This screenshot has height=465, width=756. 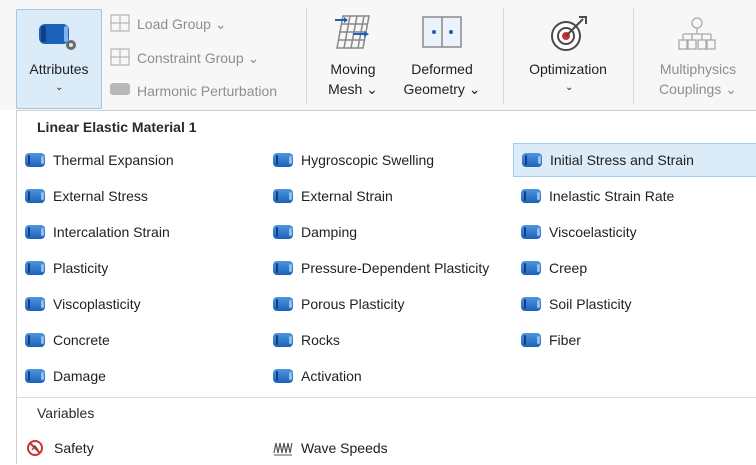 What do you see at coordinates (634, 304) in the screenshot?
I see `menu-item-soil-plasticity: Soil Plasticity` at bounding box center [634, 304].